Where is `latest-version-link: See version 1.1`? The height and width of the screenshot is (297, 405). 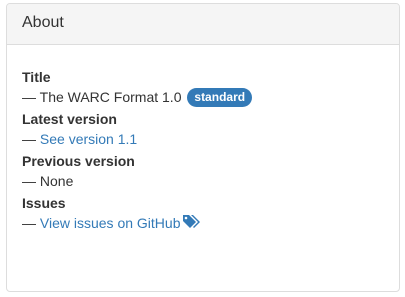 latest-version-link: See version 1.1 is located at coordinates (88, 139).